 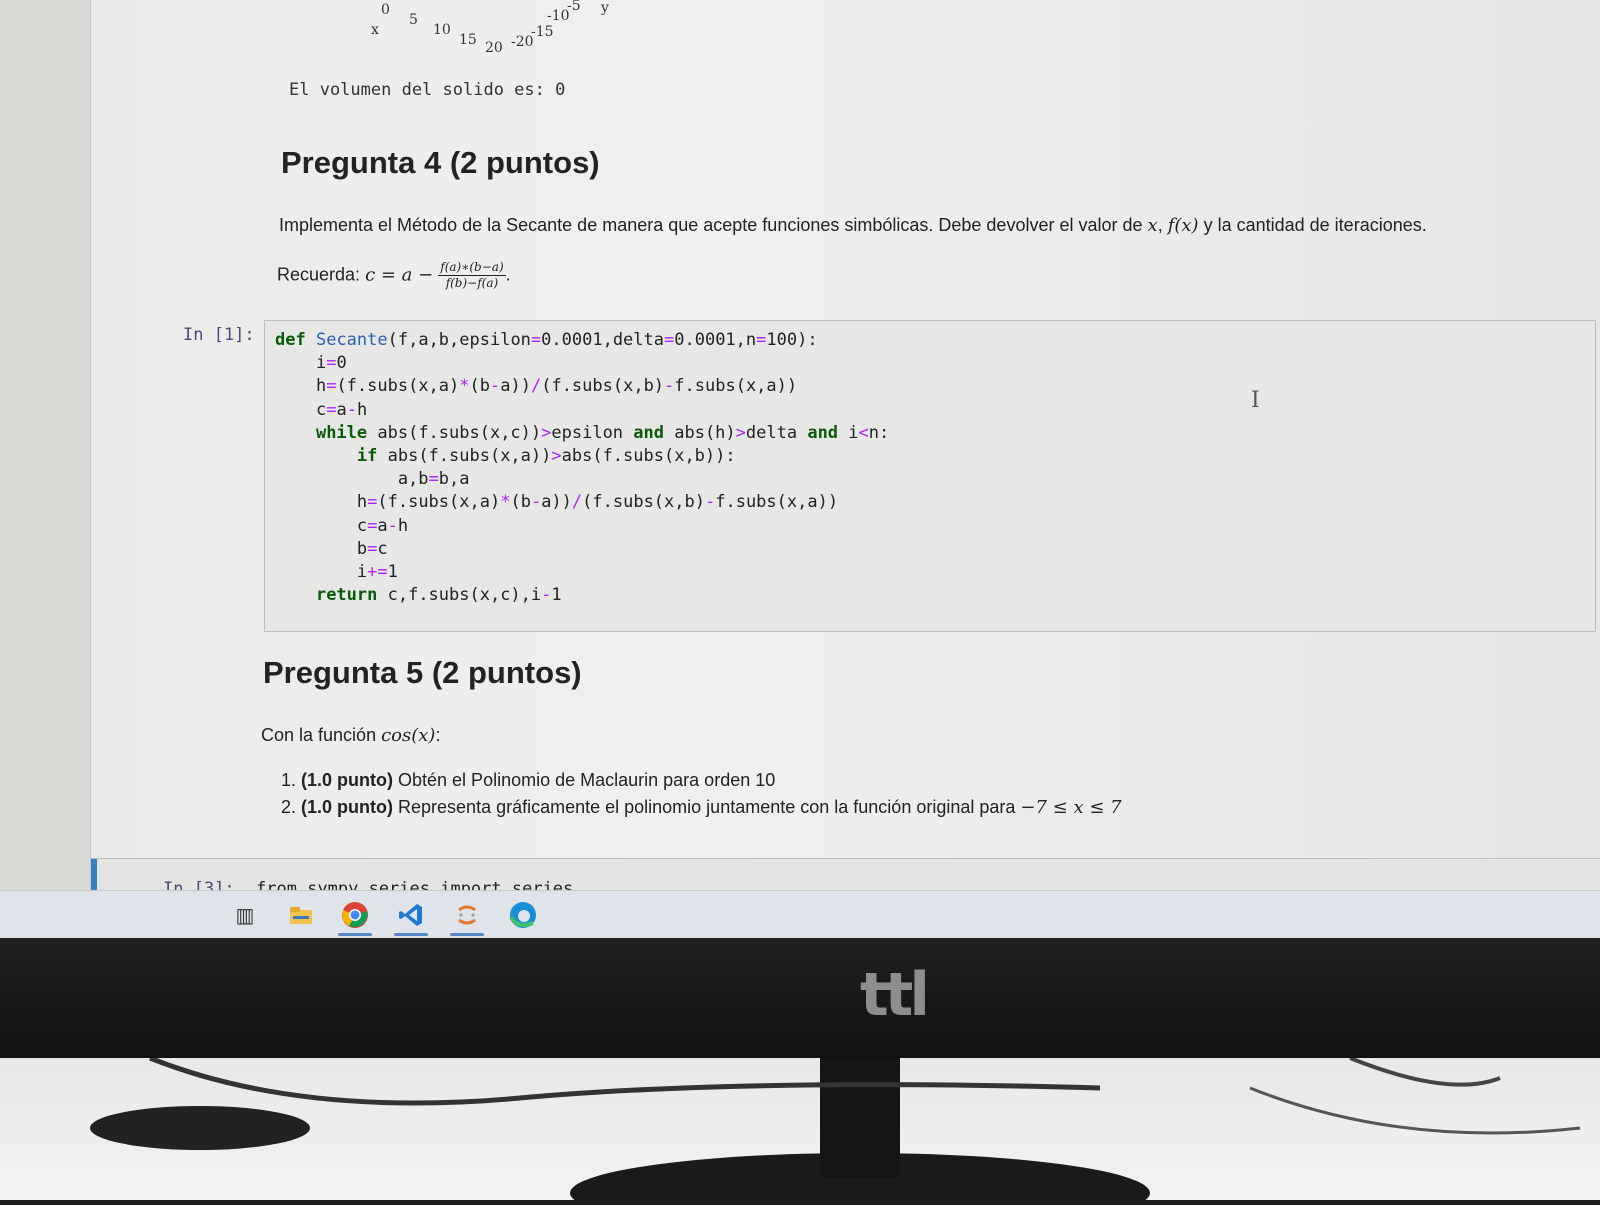 I want to click on q5-intro-end: :, so click(x=438, y=735).